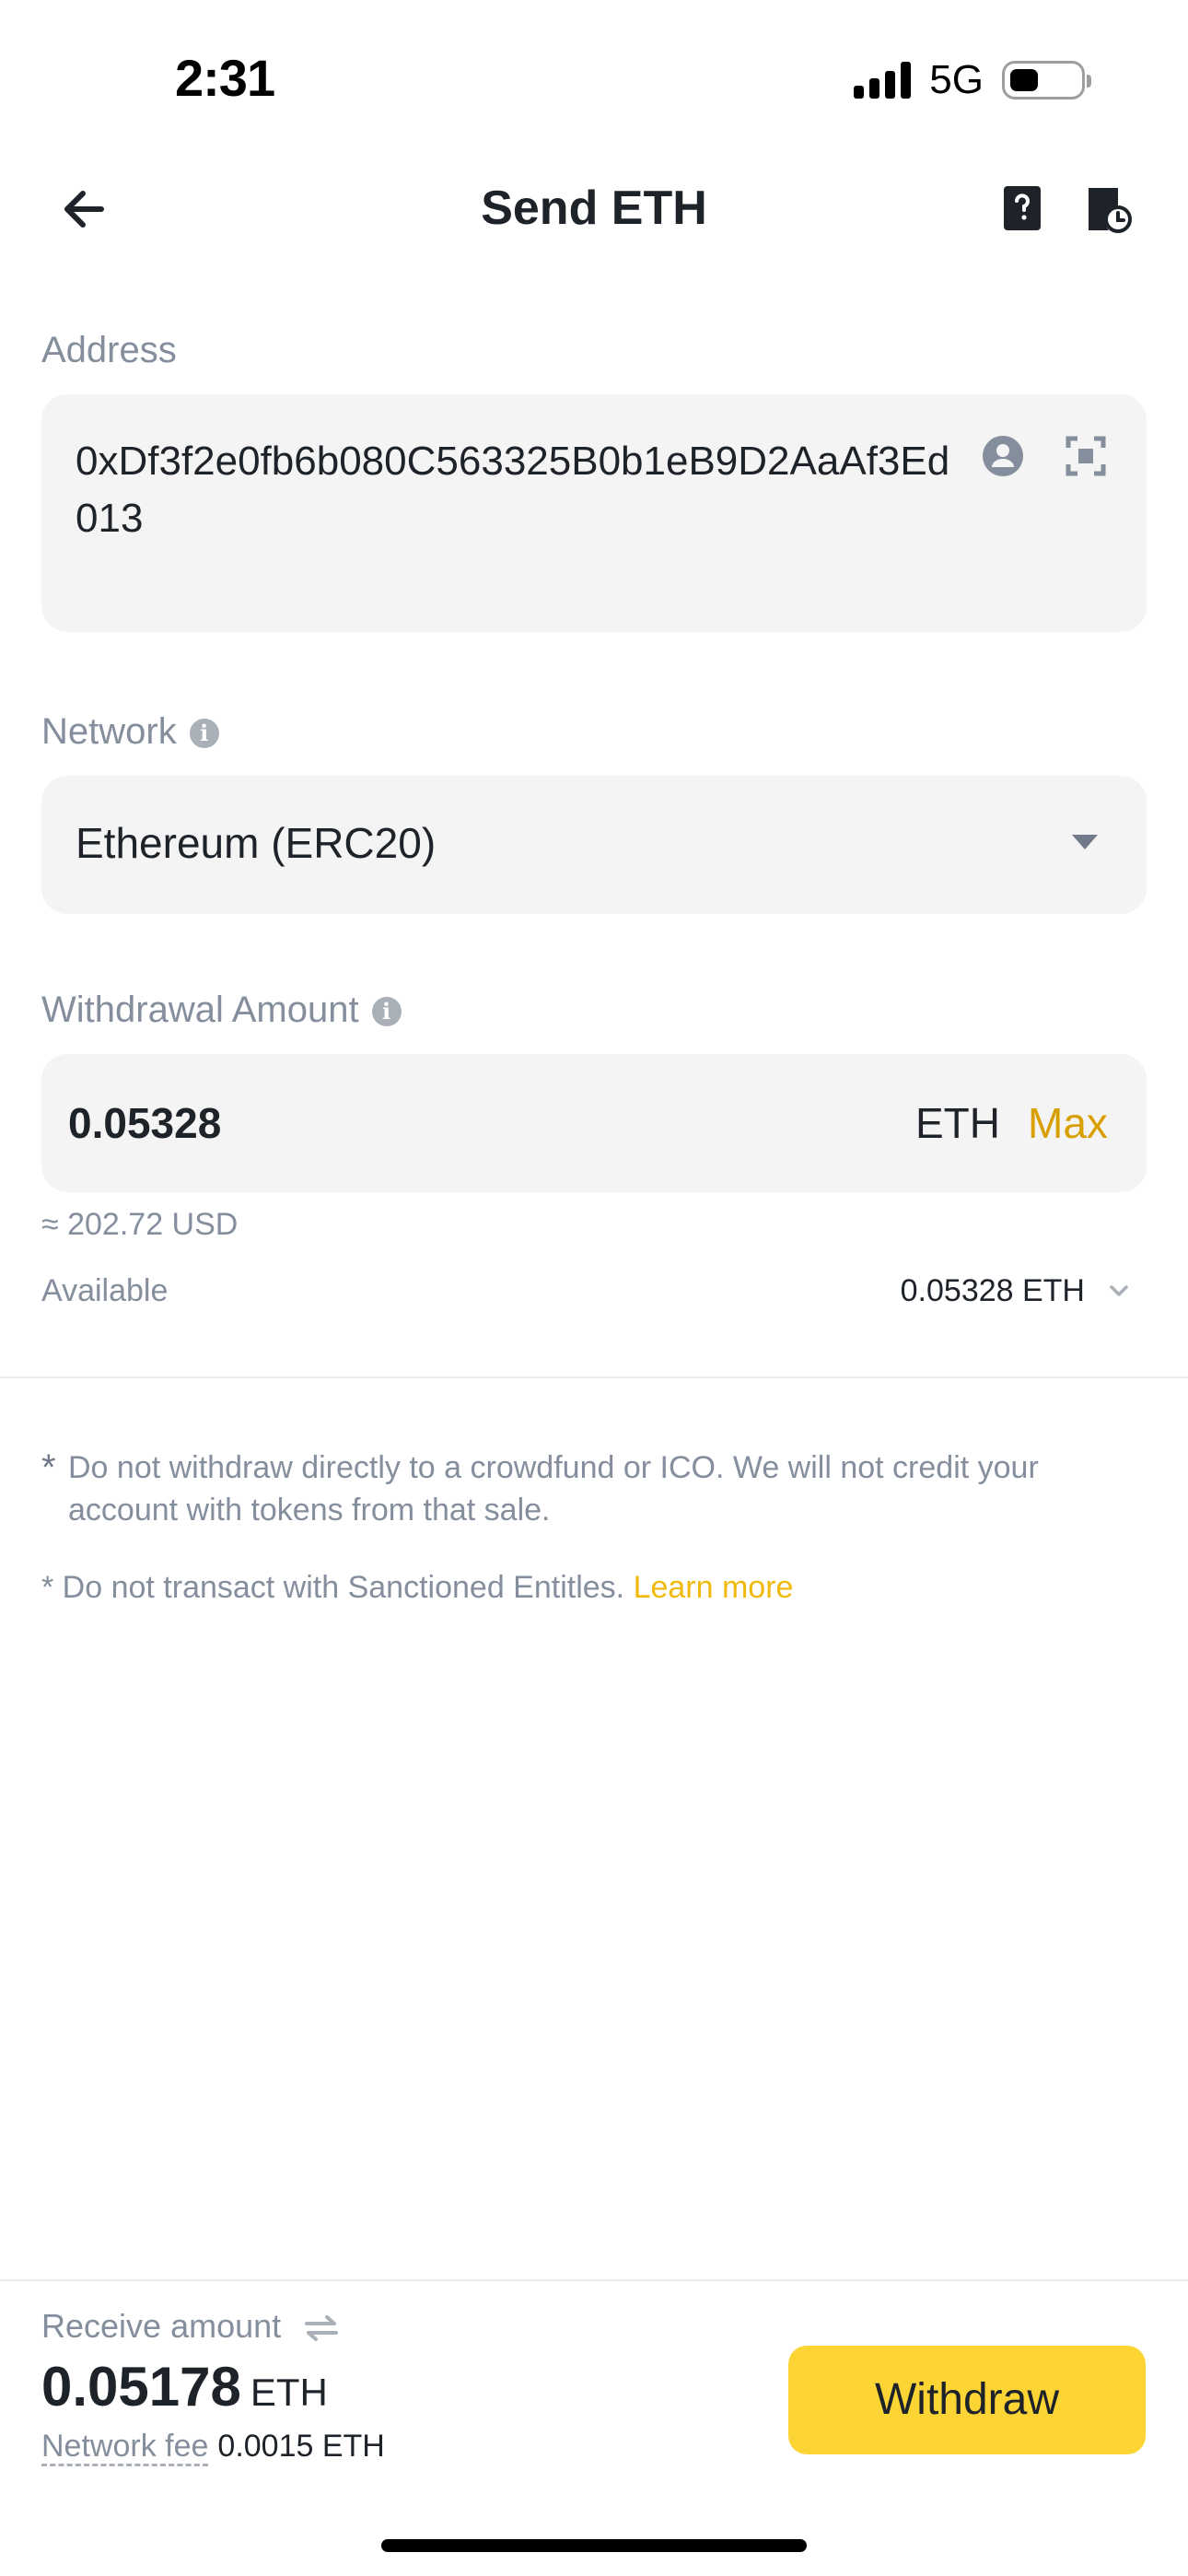 The width and height of the screenshot is (1188, 2576). What do you see at coordinates (1085, 842) in the screenshot?
I see `dropdown-caret-icon` at bounding box center [1085, 842].